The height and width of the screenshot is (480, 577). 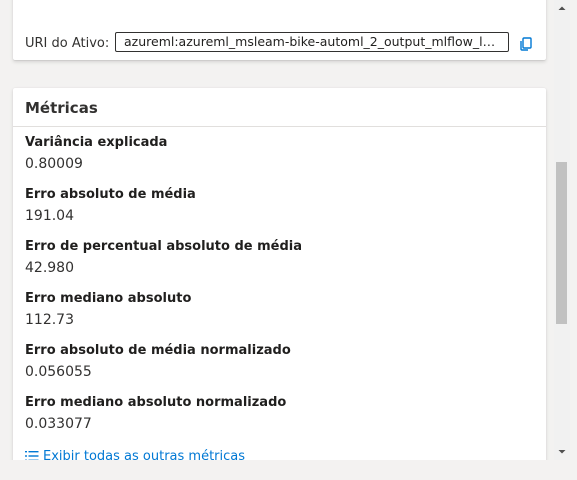 What do you see at coordinates (158, 350) in the screenshot?
I see `metric-name: Erro absoluto de média normalizado` at bounding box center [158, 350].